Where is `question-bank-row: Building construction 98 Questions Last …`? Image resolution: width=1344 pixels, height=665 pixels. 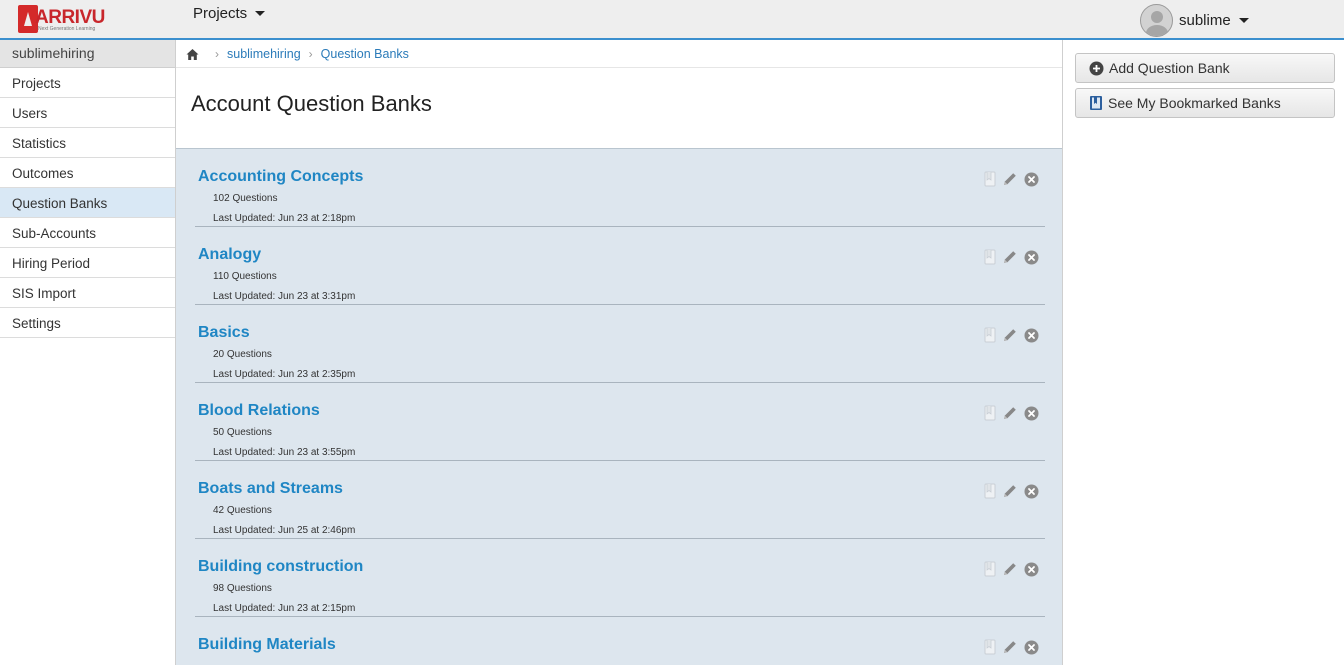
question-bank-row: Building construction 98 Questions Last … is located at coordinates (620, 578).